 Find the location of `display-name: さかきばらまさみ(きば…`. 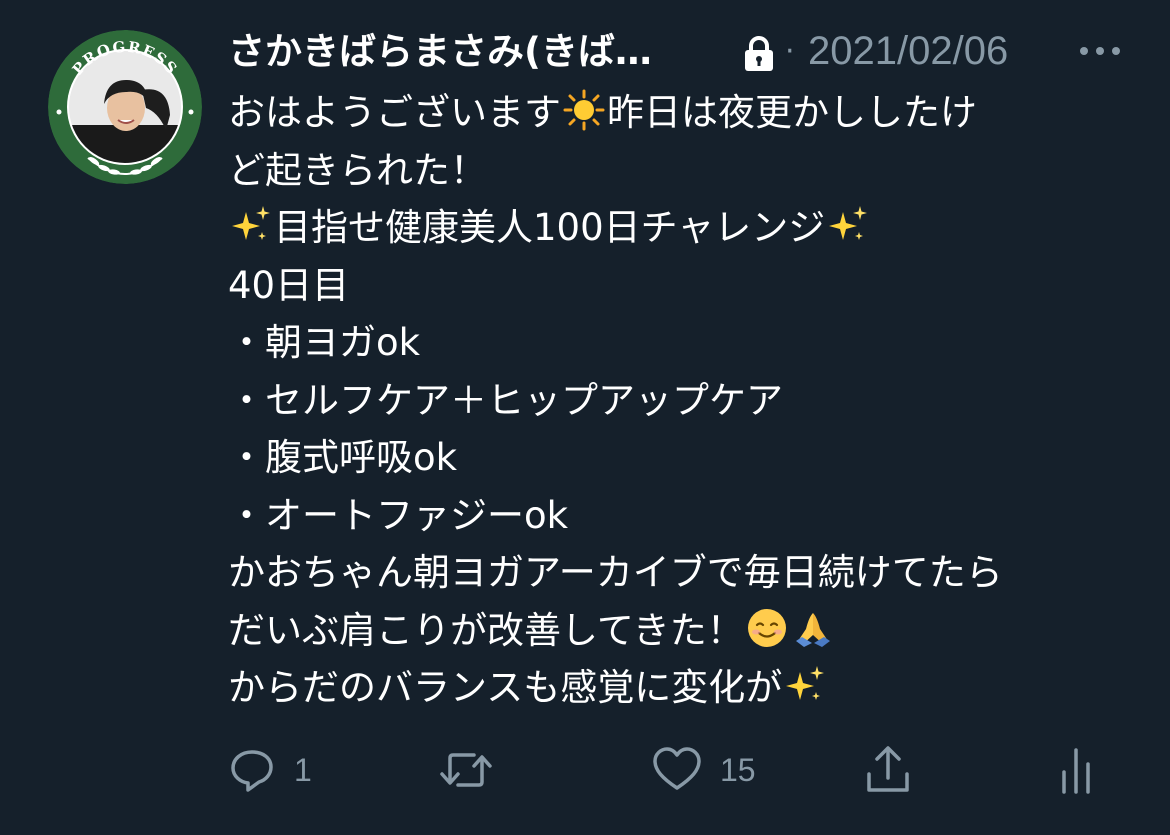

display-name: さかきばらまさみ(きば… is located at coordinates (473, 52).